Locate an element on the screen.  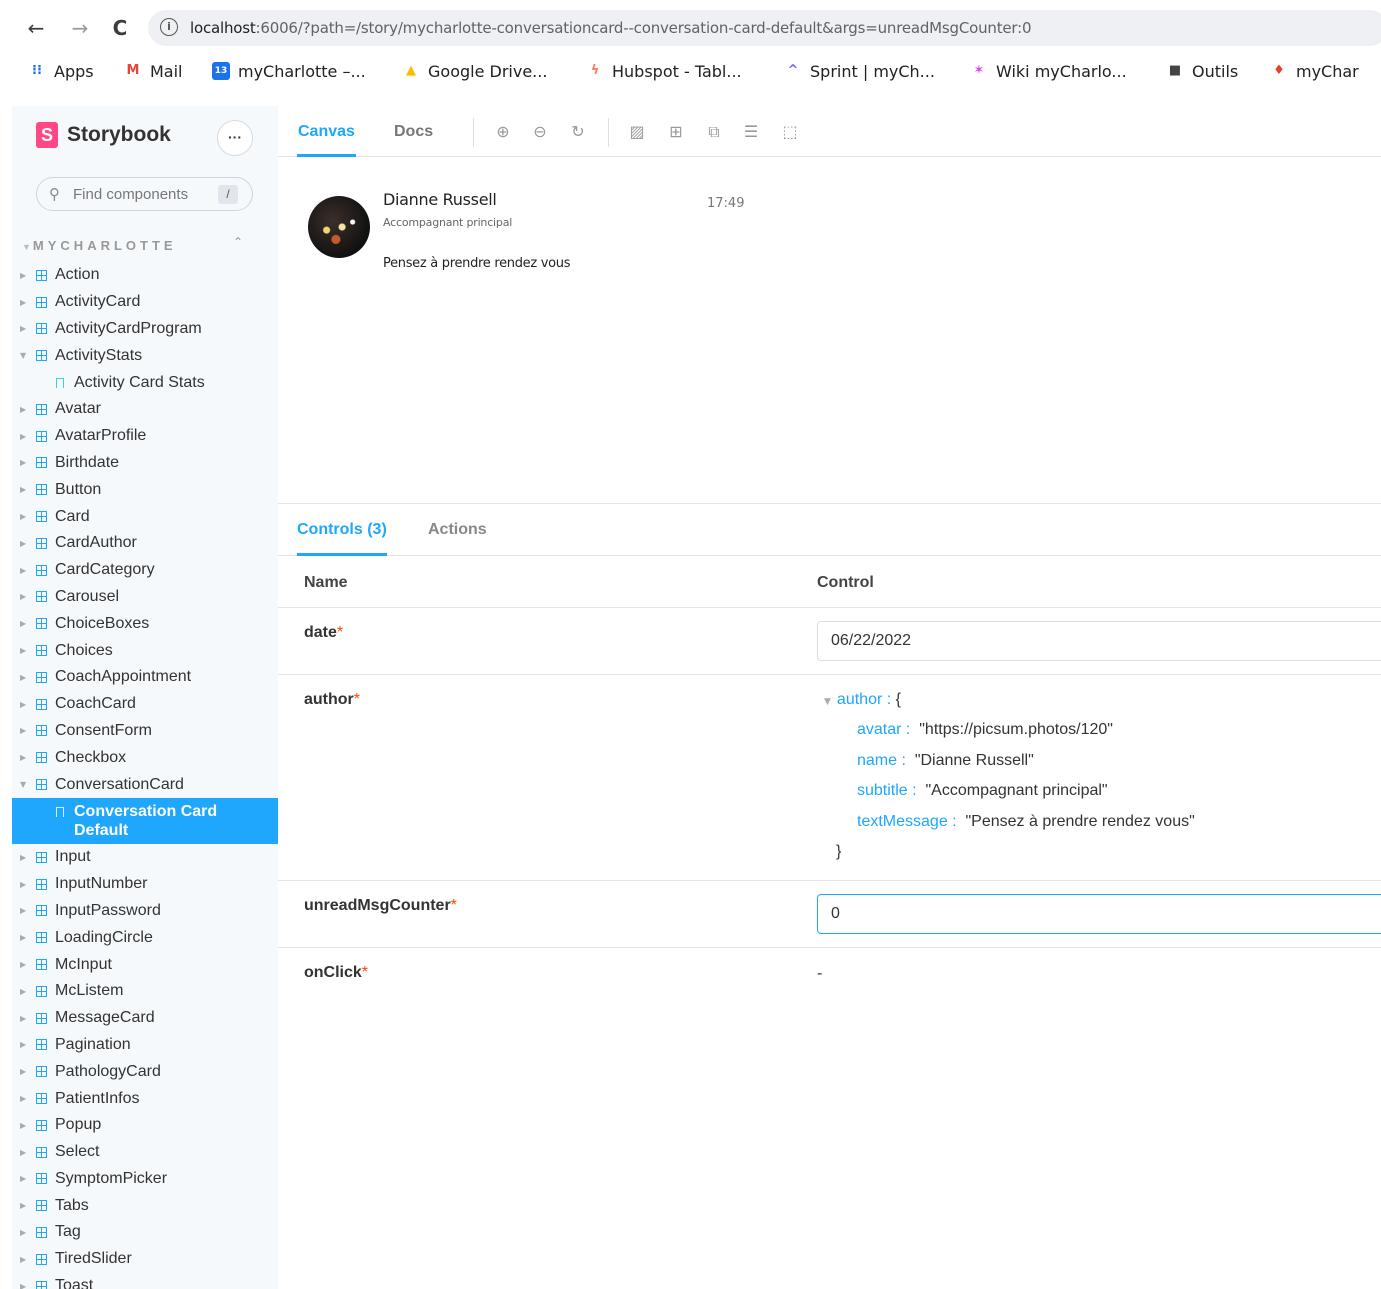
object-field: avatar : "https://picsum.photos/120" is located at coordinates (985, 730).